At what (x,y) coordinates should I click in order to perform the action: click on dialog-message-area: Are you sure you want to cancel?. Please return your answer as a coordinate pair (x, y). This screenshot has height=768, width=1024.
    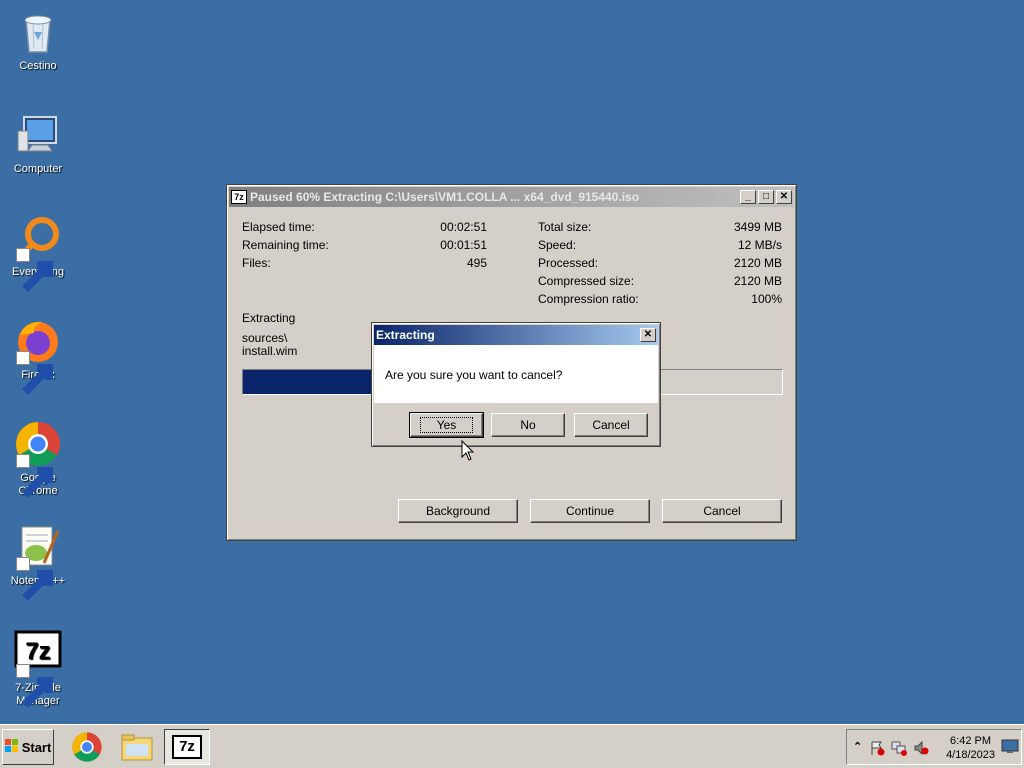
    Looking at the image, I should click on (516, 374).